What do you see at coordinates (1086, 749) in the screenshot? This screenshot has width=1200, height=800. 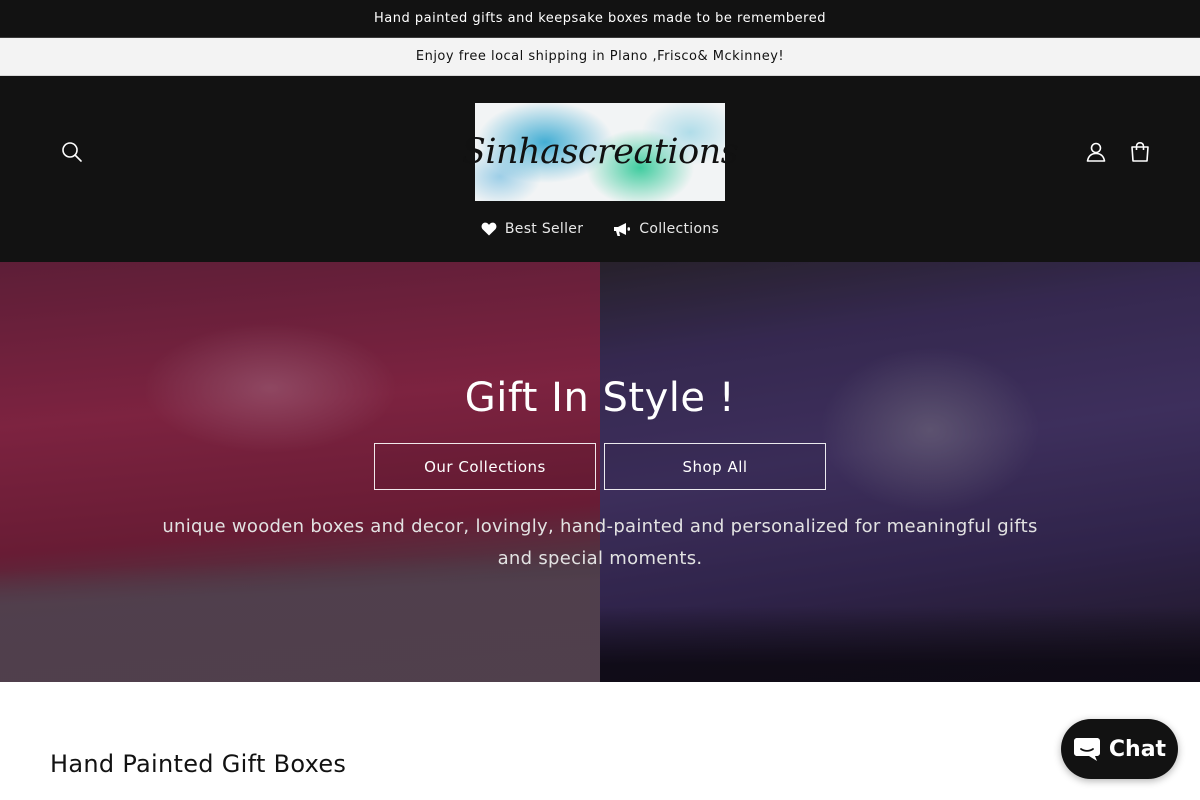 I see `chat-bubble-icon` at bounding box center [1086, 749].